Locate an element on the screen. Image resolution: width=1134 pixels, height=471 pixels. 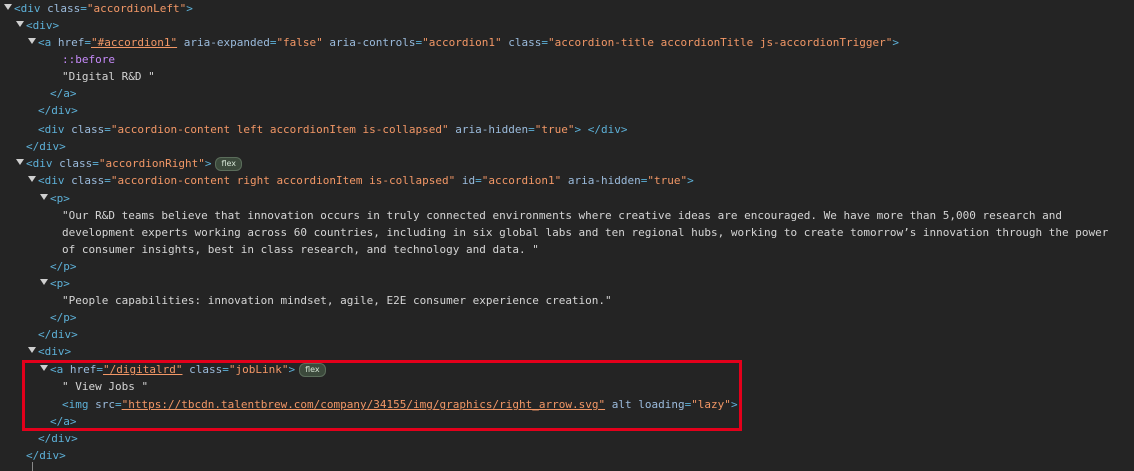
tree-guide-line is located at coordinates (37, 466).